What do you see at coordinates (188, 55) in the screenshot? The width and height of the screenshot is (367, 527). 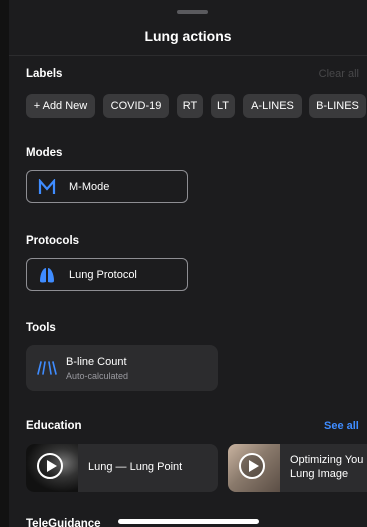 I see `header-divider` at bounding box center [188, 55].